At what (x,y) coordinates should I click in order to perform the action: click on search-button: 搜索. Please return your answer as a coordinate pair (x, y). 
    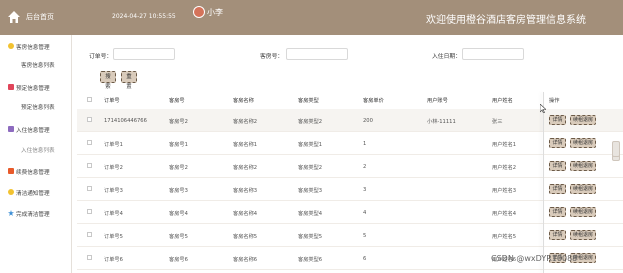
    Looking at the image, I should click on (108, 80).